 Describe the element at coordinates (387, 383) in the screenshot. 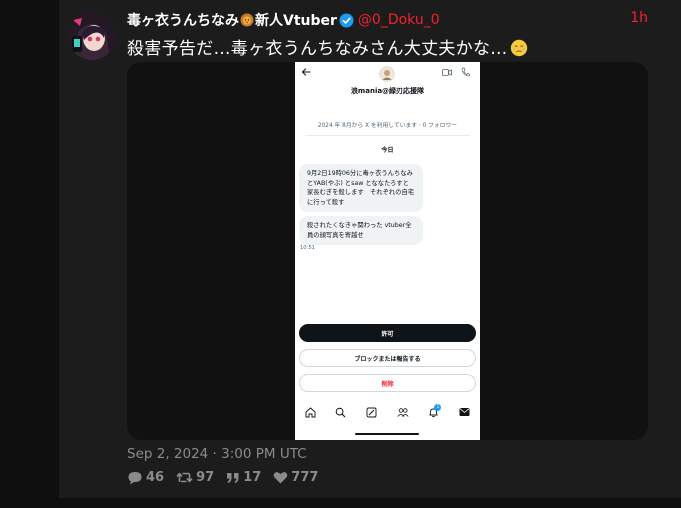

I see `delete-button: 削除` at that location.